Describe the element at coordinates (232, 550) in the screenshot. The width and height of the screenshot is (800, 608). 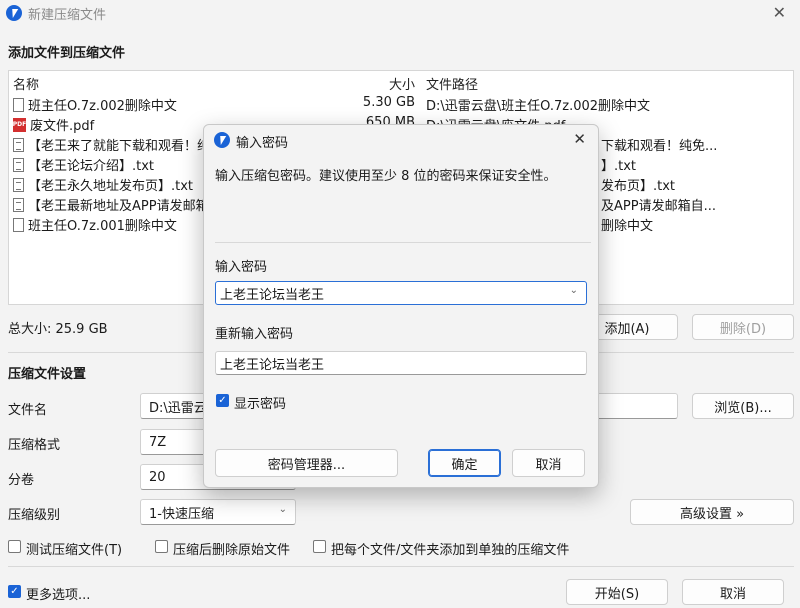
I see `delete-after-label: 压缩后删除原始文件` at that location.